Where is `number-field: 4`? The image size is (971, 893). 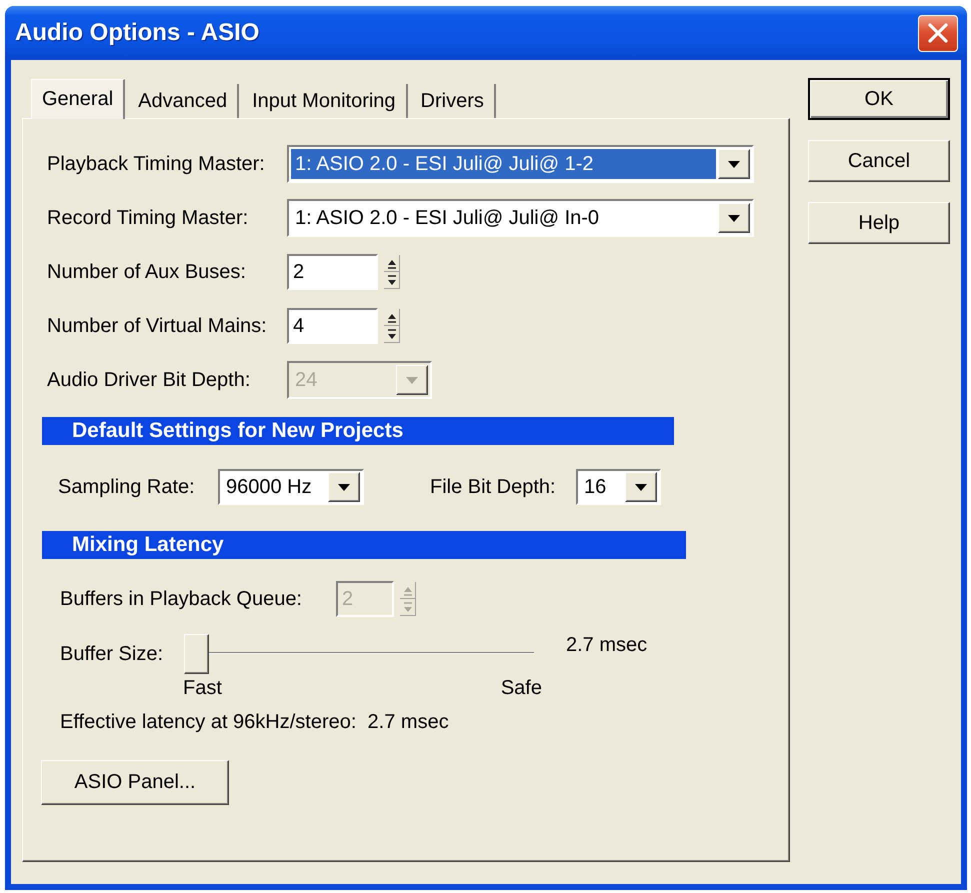 number-field: 4 is located at coordinates (332, 326).